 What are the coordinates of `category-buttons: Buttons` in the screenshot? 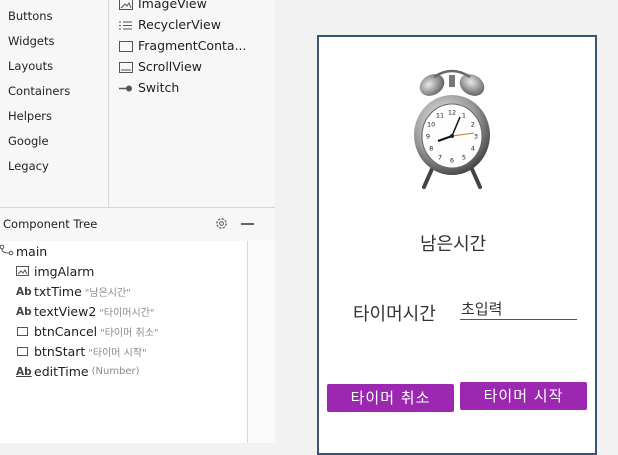 It's located at (30, 16).